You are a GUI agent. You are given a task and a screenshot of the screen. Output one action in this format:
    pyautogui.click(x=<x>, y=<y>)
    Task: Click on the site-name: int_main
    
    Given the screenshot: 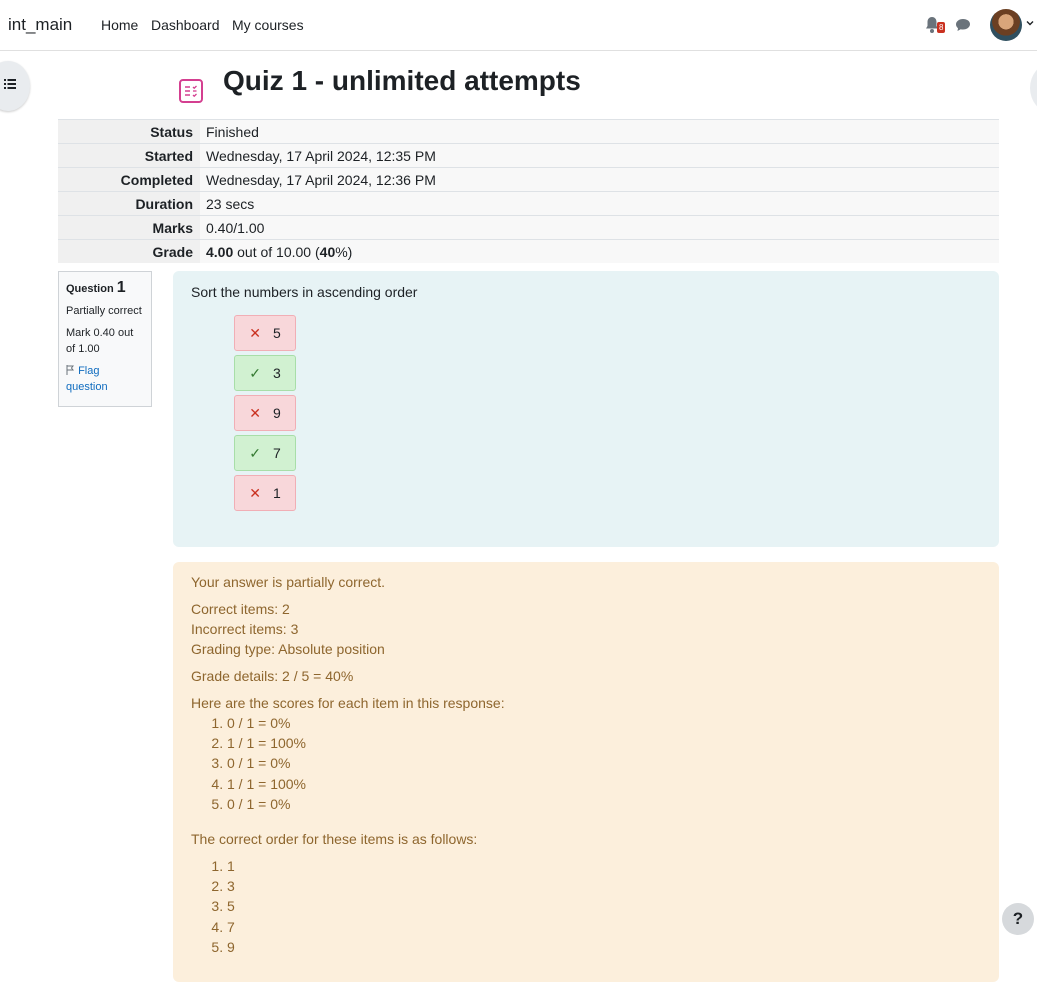 What is the action you would take?
    pyautogui.click(x=40, y=25)
    